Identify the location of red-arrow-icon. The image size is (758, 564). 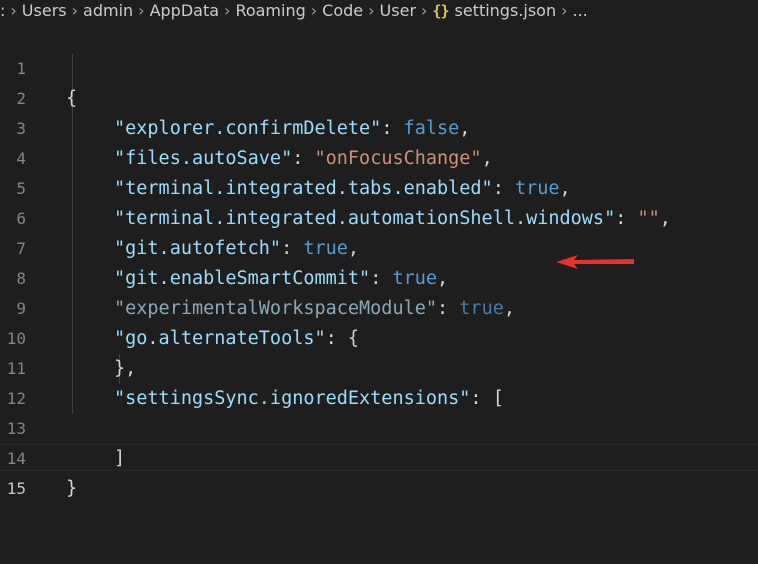
(595, 262).